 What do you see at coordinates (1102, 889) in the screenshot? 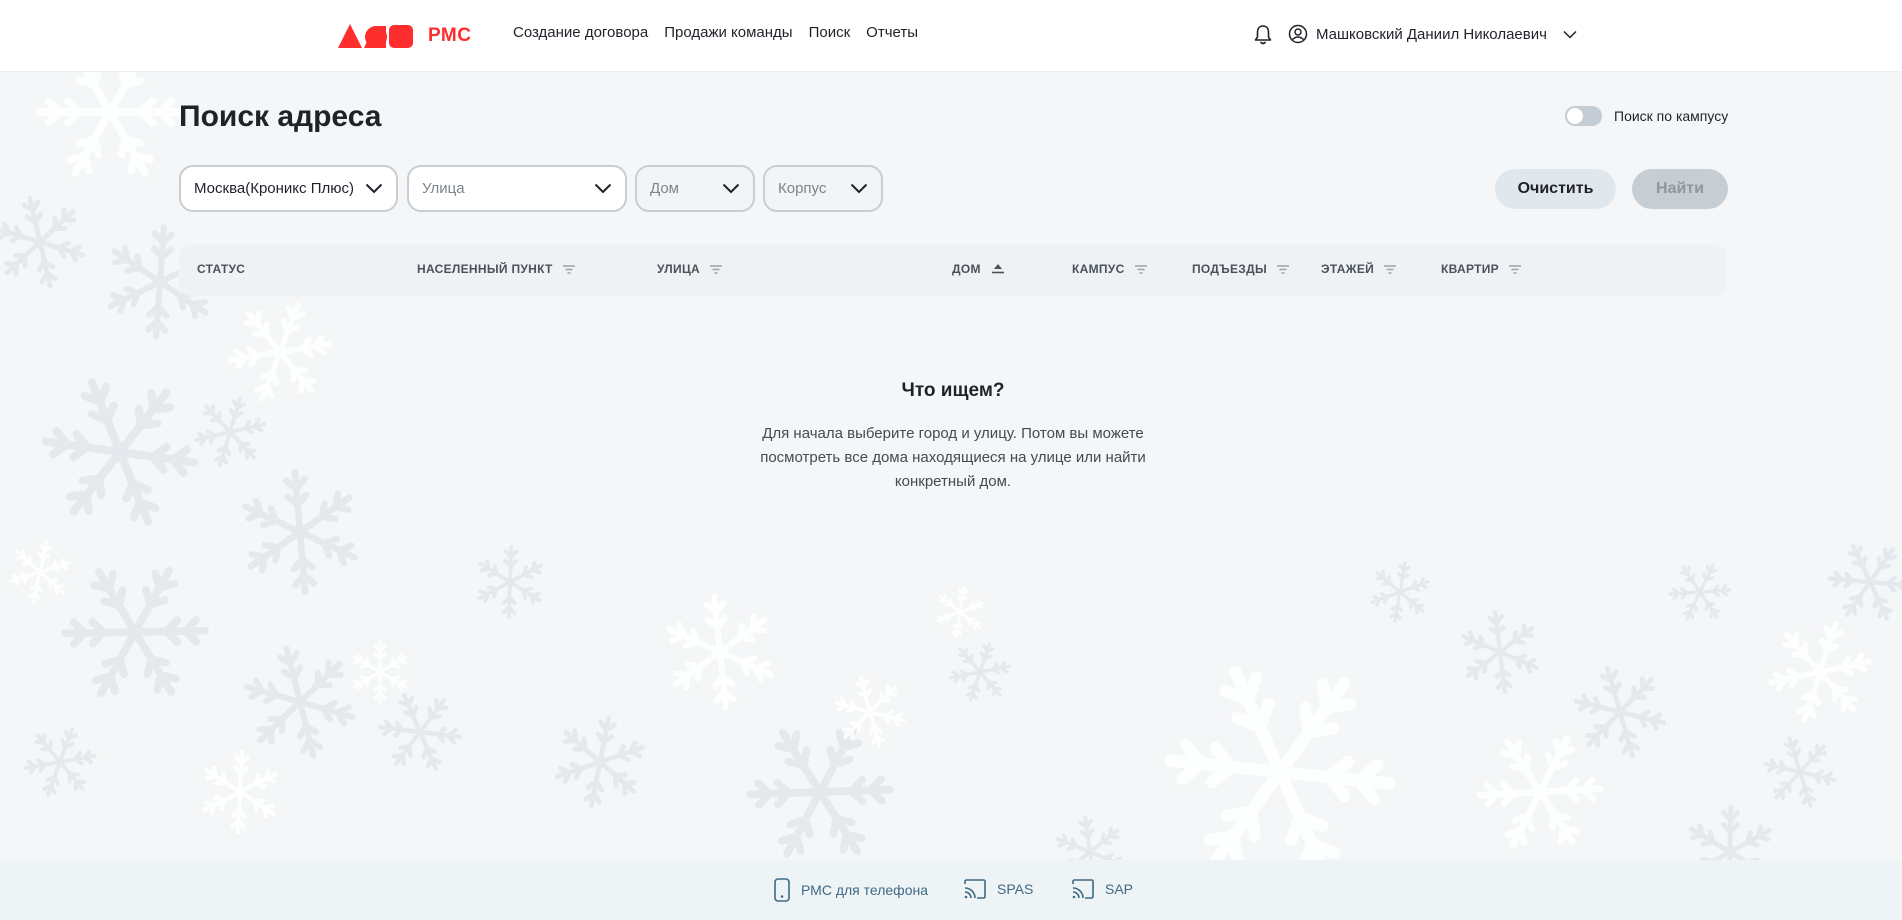
I see `footer-link-sap: SAP` at bounding box center [1102, 889].